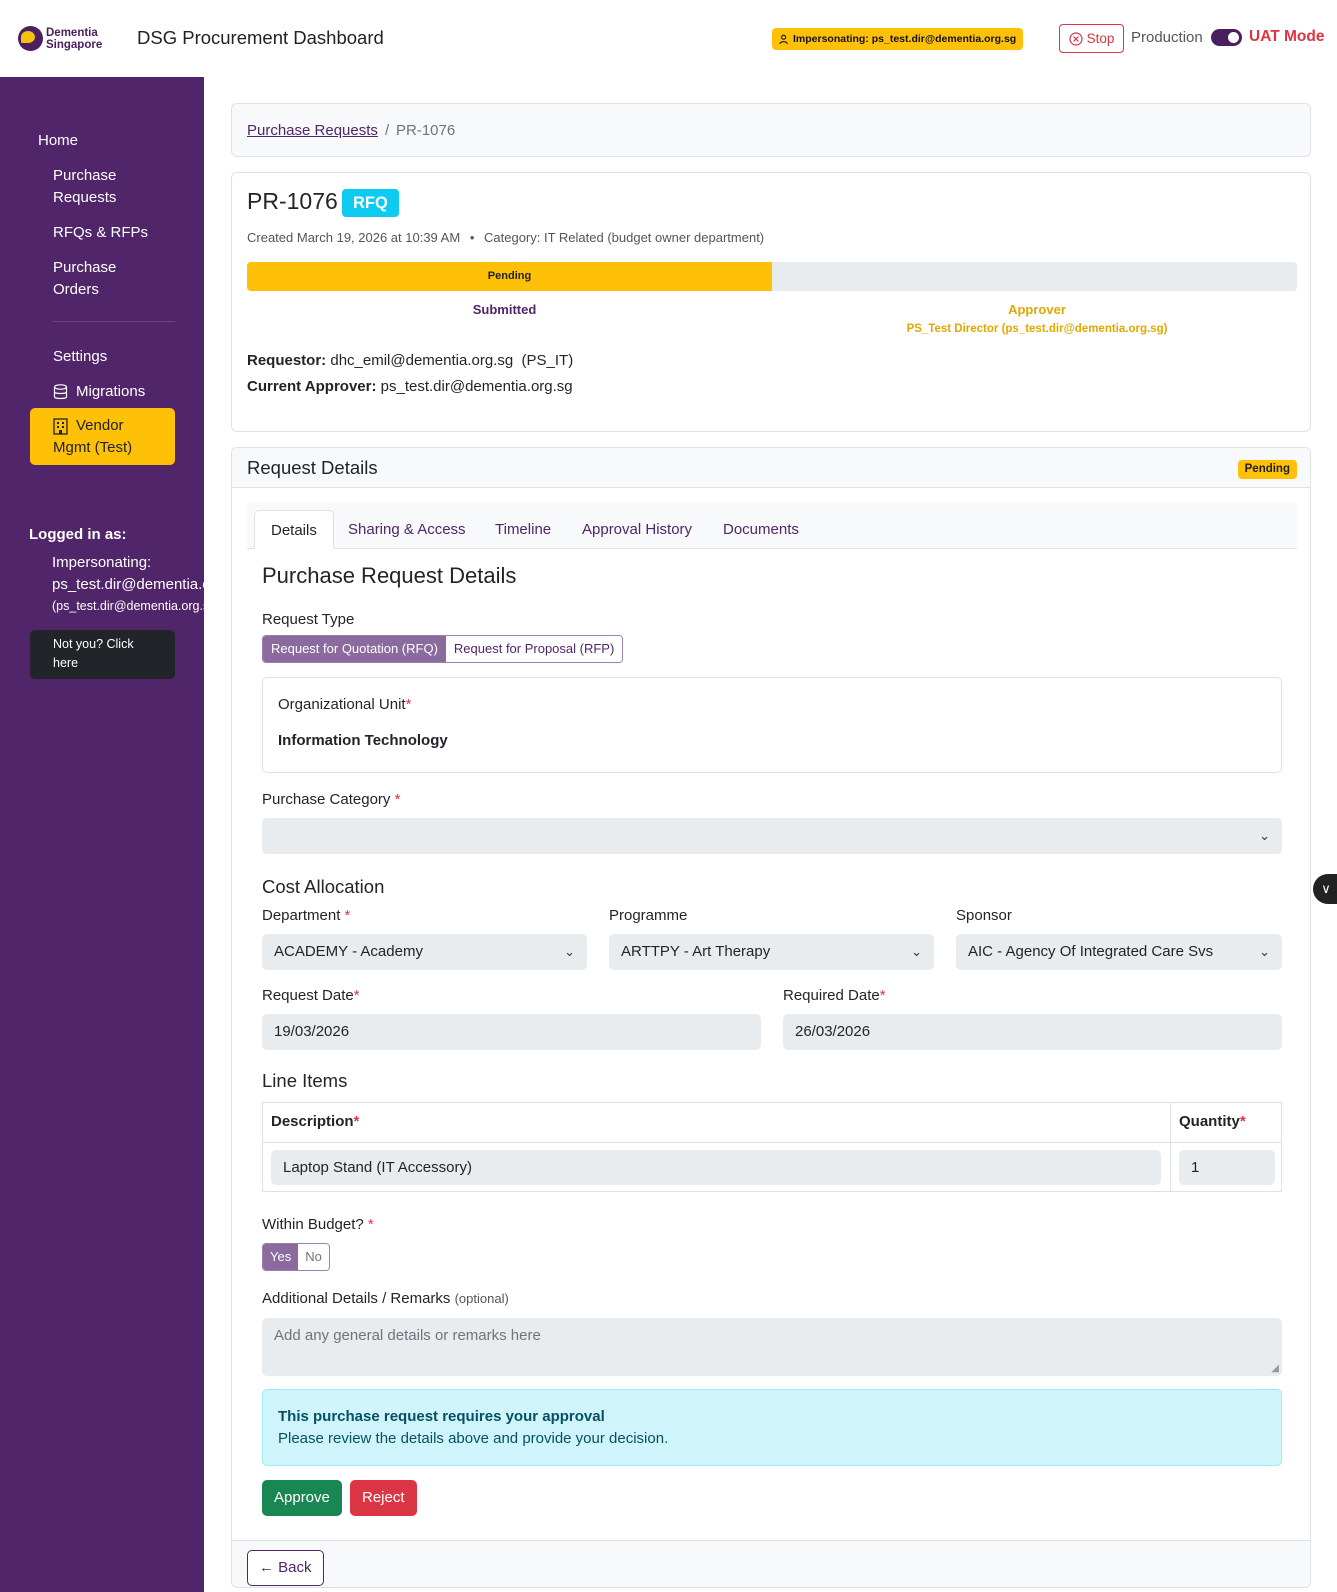 The image size is (1337, 1592). Describe the element at coordinates (84, 187) in the screenshot. I see `sidebar-item-purchase-requests: Purchase Requests` at that location.